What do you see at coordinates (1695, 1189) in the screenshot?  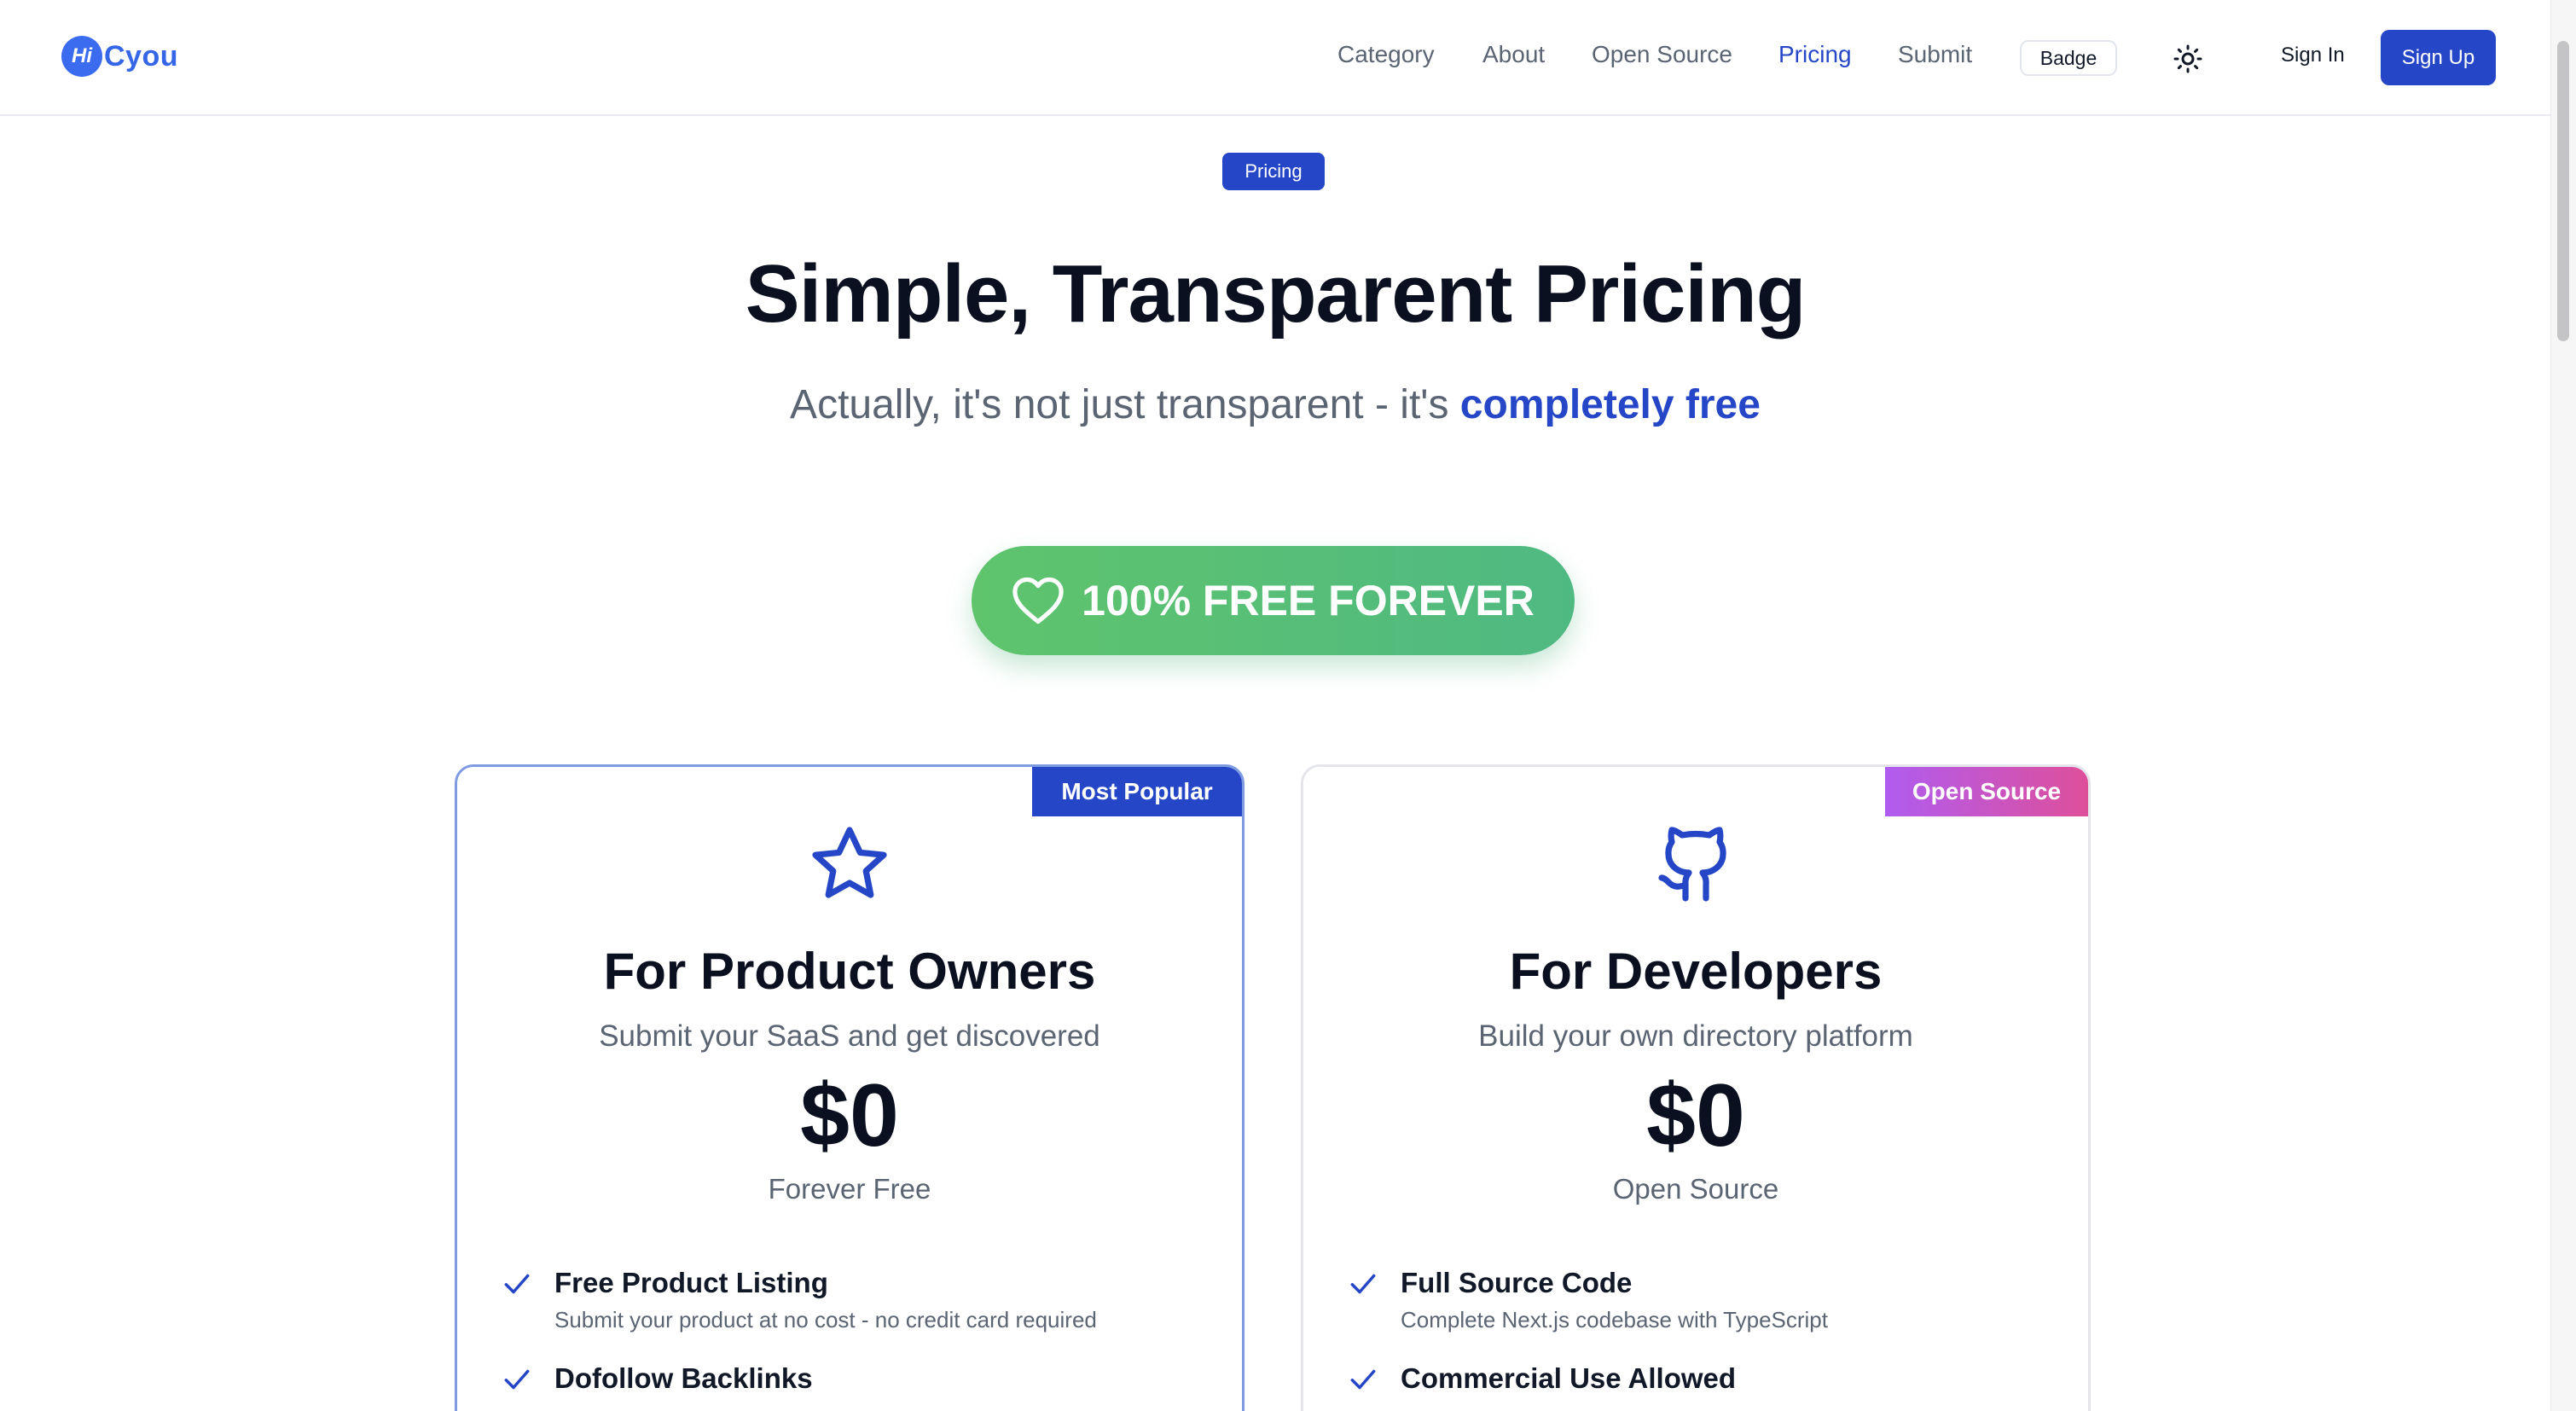 I see `plan-price-note: Open Source` at bounding box center [1695, 1189].